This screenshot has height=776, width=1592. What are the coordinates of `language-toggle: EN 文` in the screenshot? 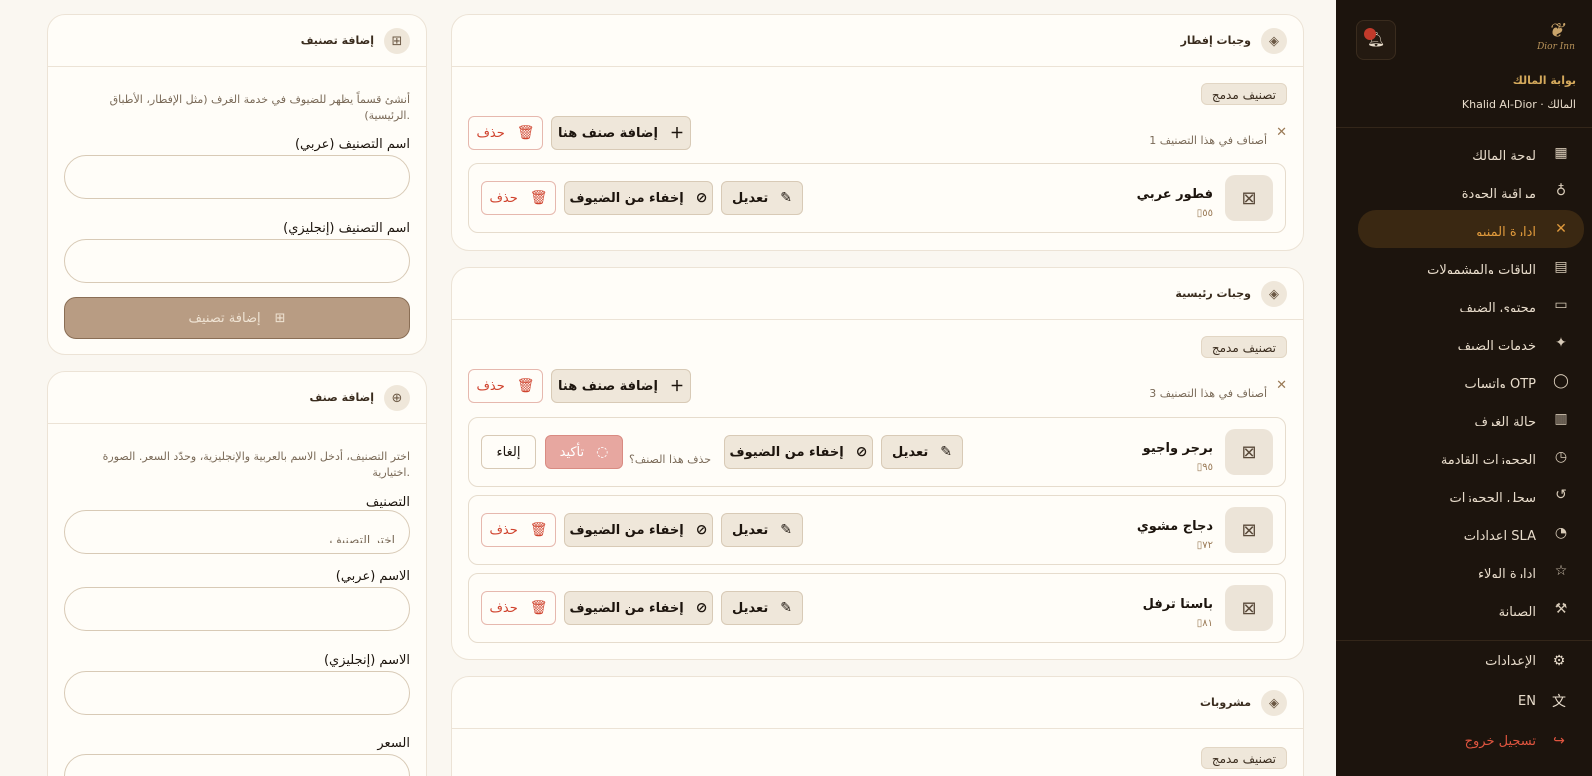 It's located at (1464, 701).